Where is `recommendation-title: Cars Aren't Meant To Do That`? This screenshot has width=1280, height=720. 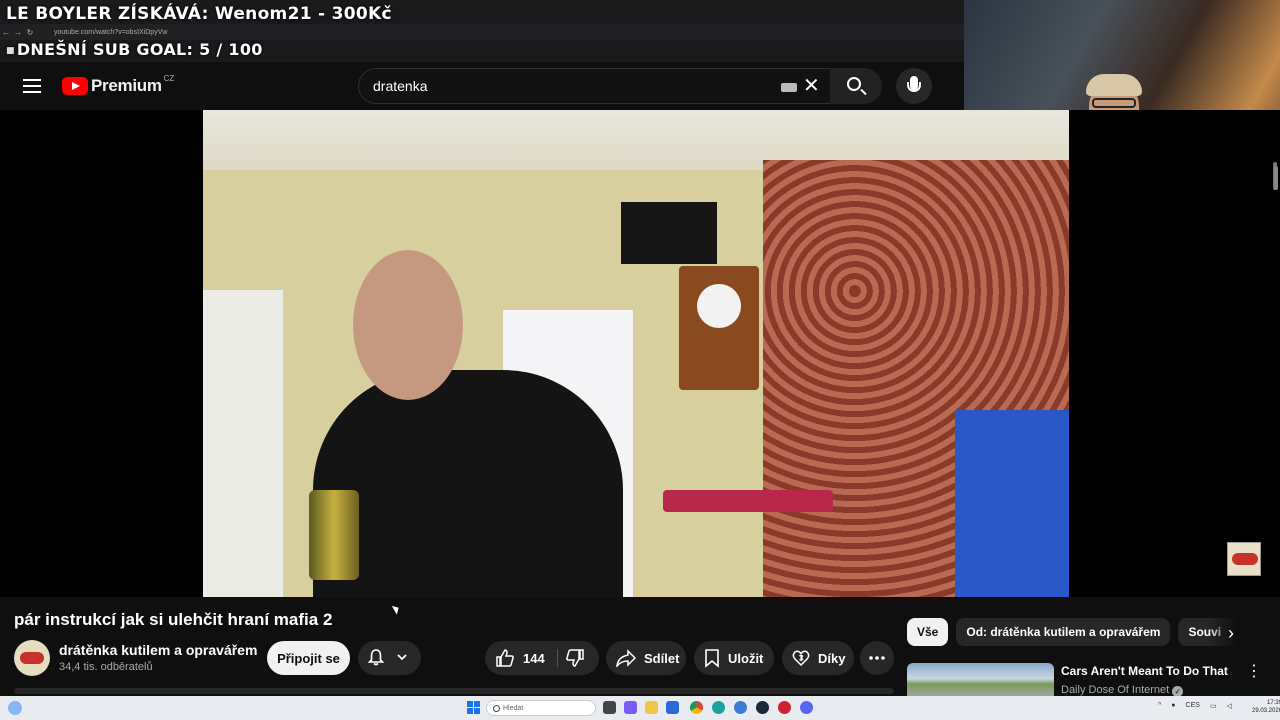 recommendation-title: Cars Aren't Meant To Do That is located at coordinates (1144, 671).